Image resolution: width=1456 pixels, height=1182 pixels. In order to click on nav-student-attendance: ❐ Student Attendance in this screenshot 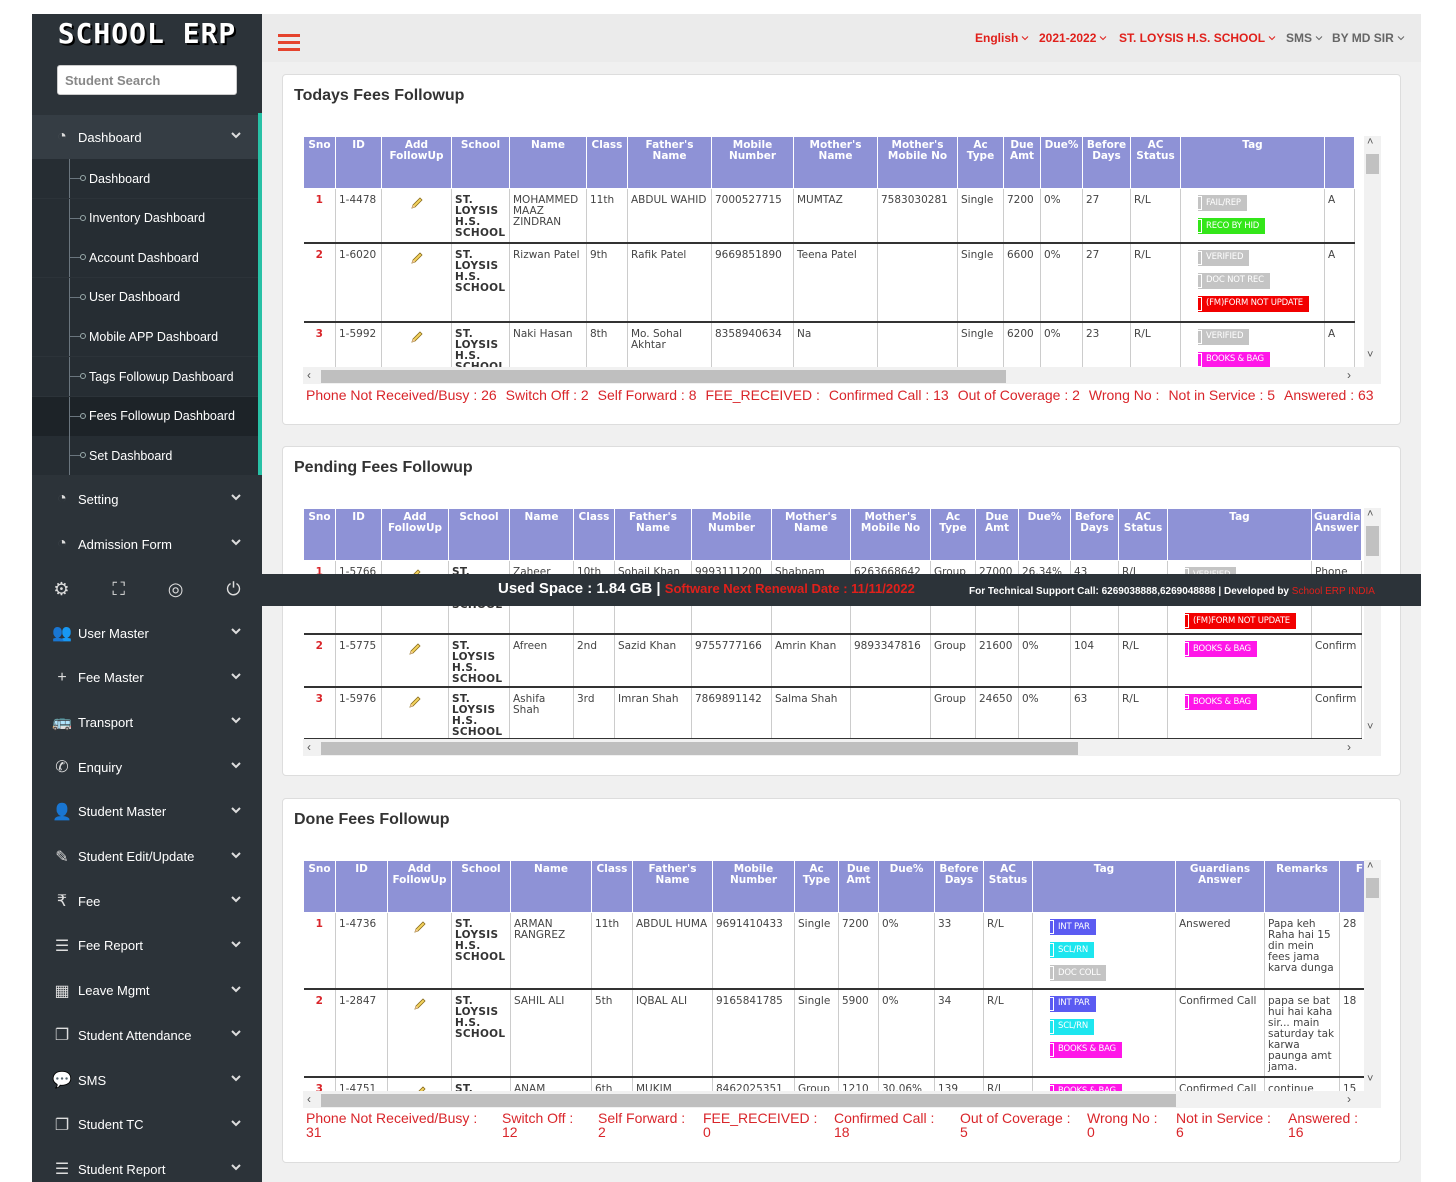, I will do `click(147, 1035)`.